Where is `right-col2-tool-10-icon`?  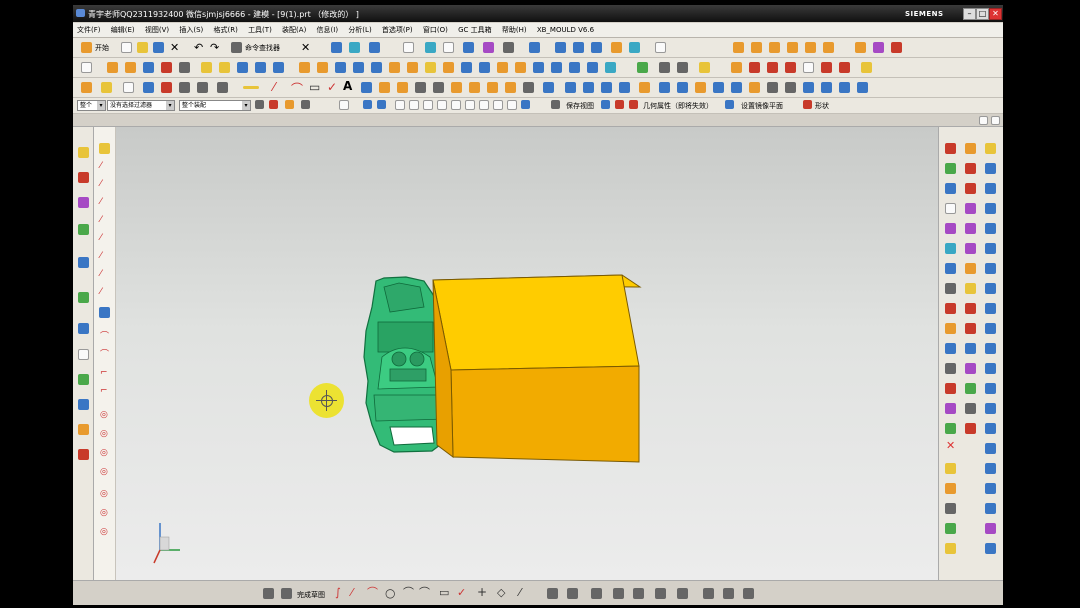 right-col2-tool-10-icon is located at coordinates (970, 328).